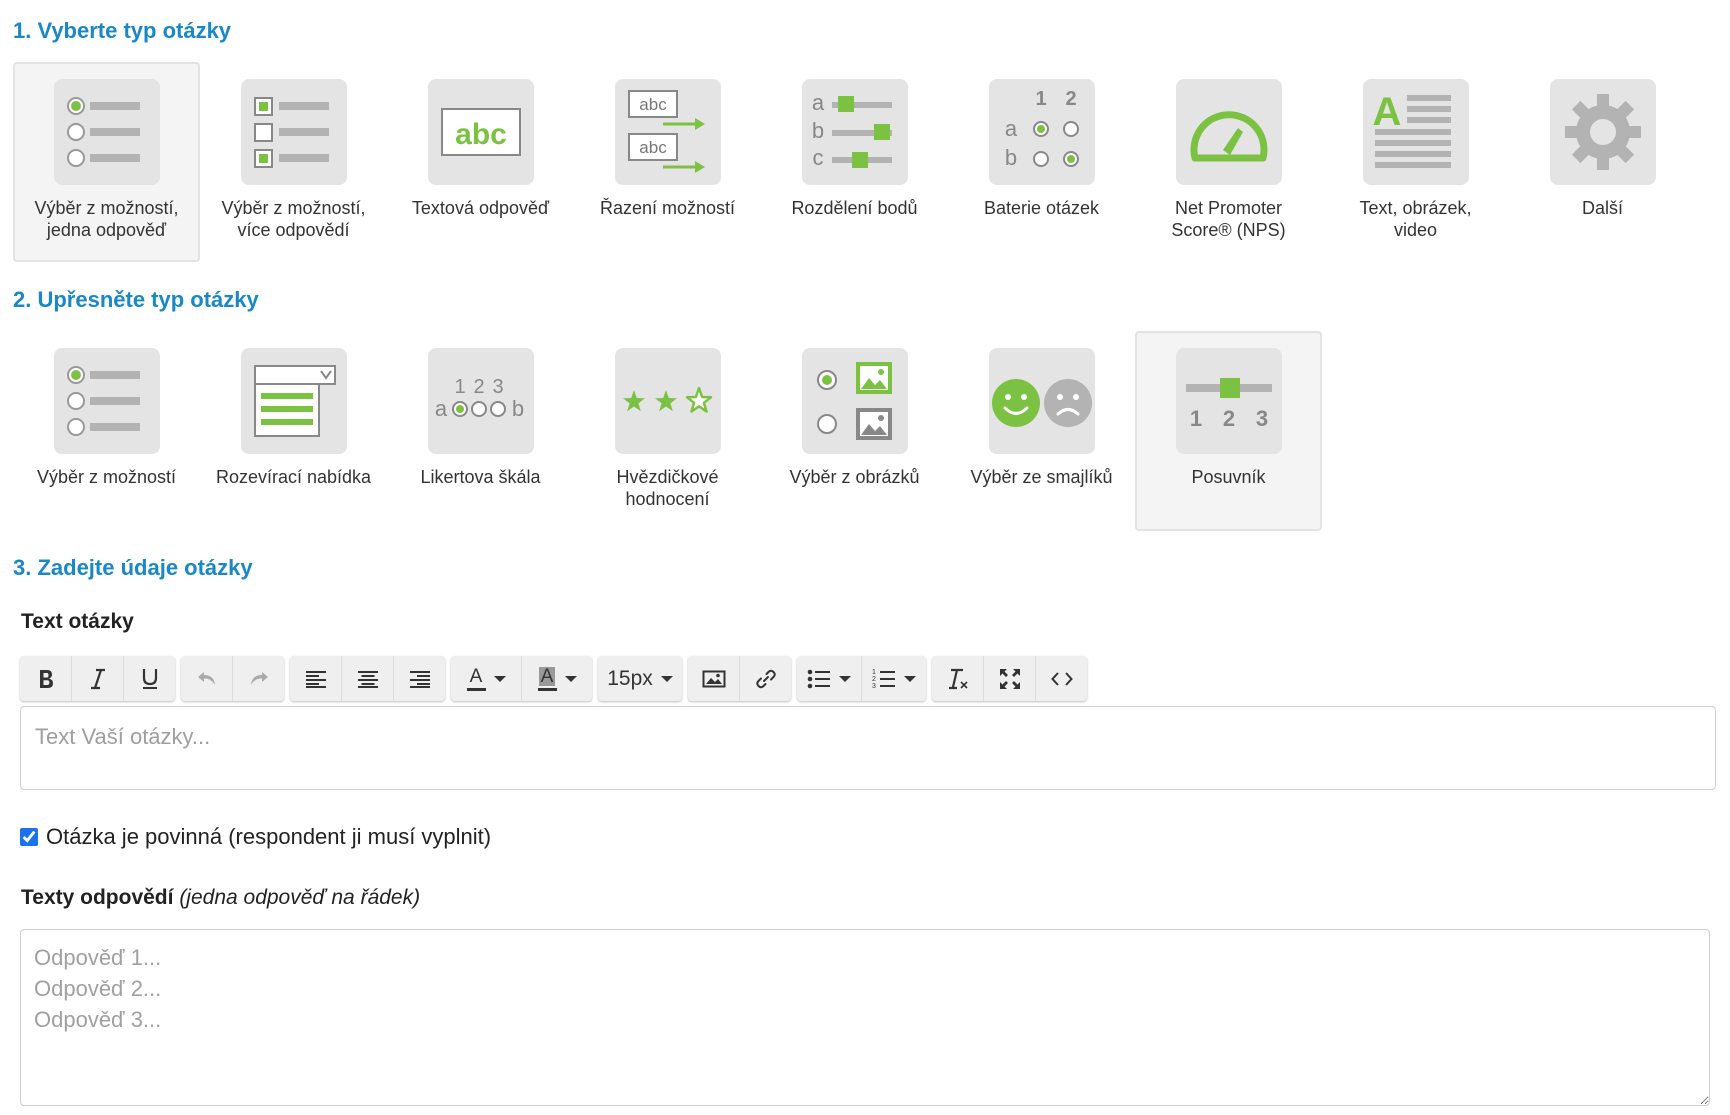 The width and height of the screenshot is (1730, 1115). Describe the element at coordinates (883, 679) in the screenshot. I see `numbered-list-icon: 123` at that location.